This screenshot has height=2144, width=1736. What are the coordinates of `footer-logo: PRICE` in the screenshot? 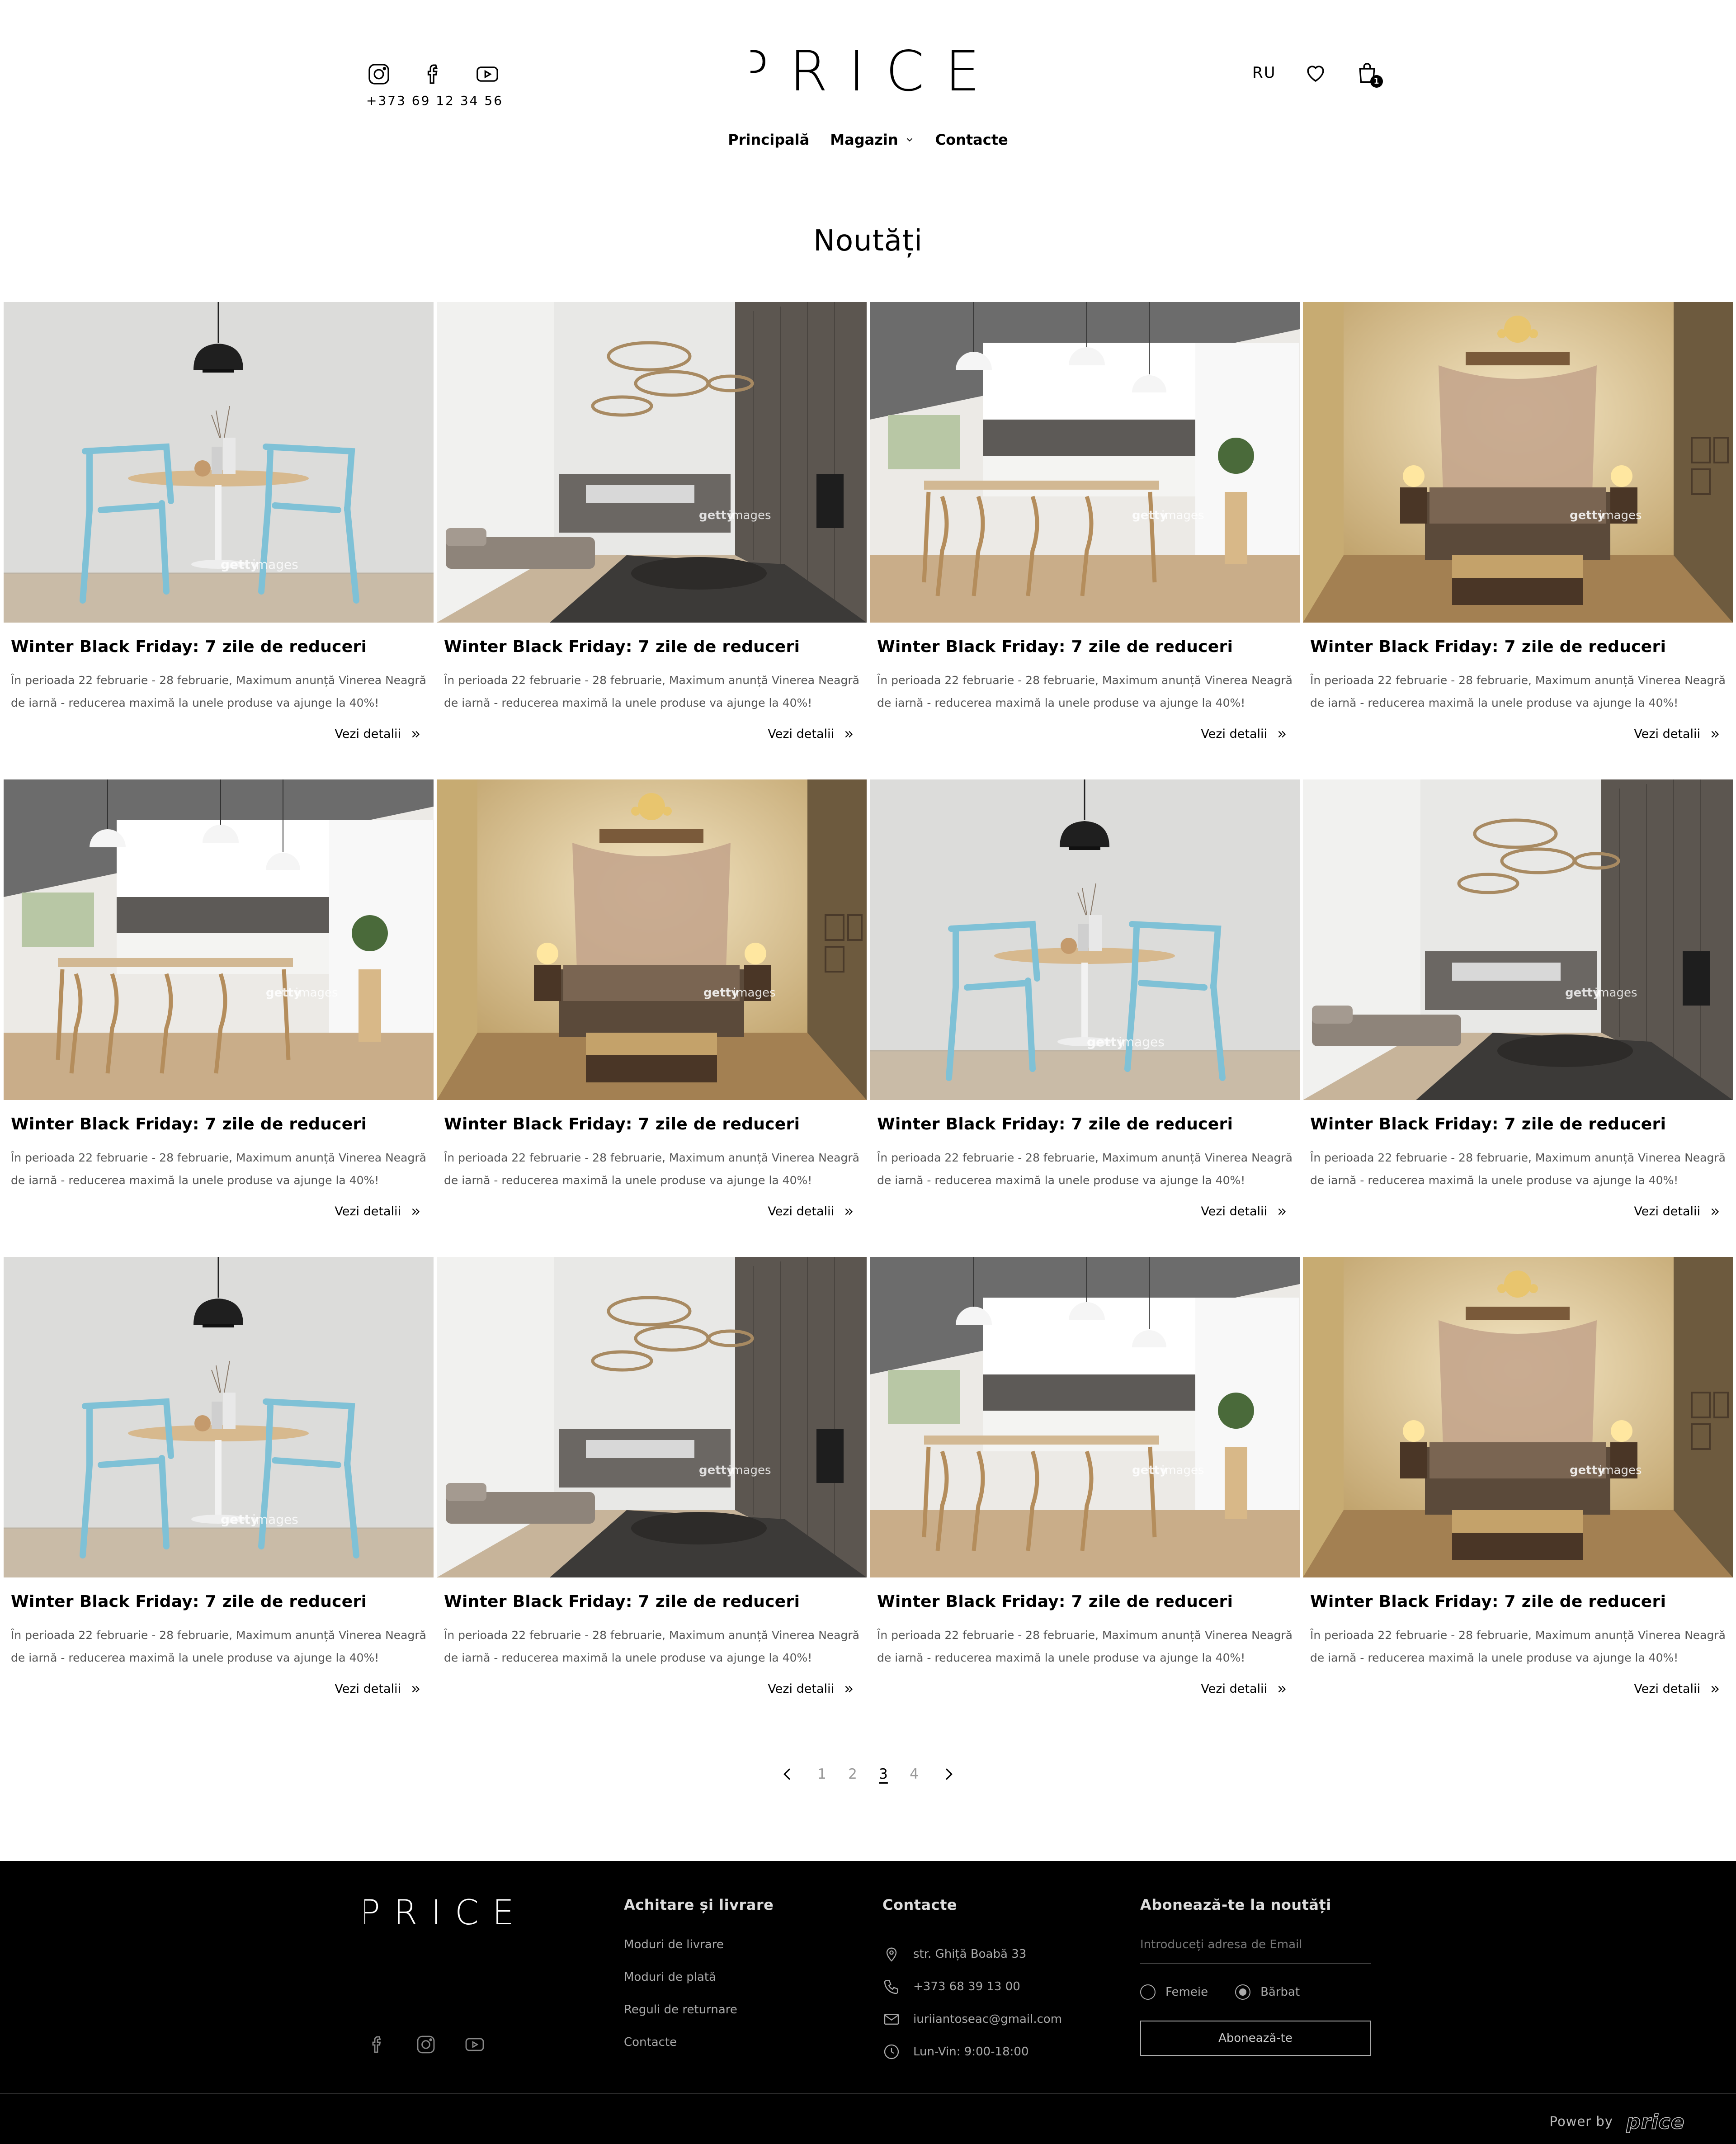 It's located at (444, 1912).